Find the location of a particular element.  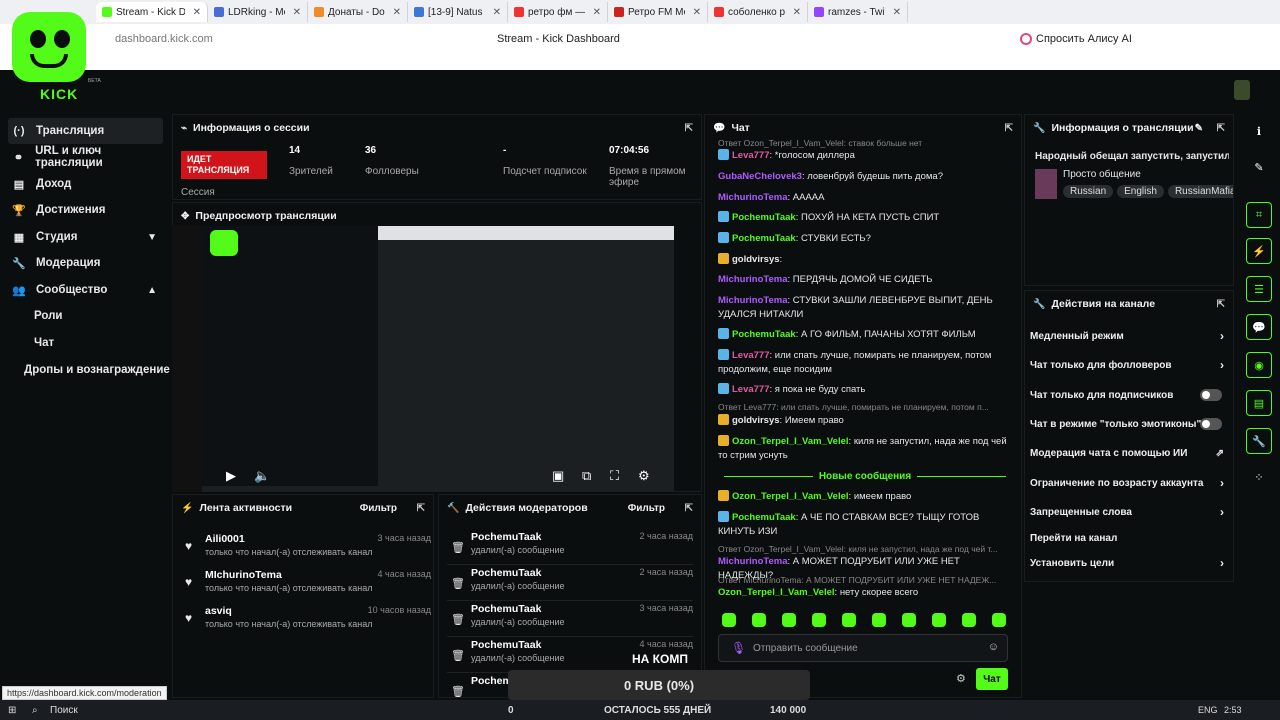

channel-action-row: Медленный режим › is located at coordinates (1129, 336).